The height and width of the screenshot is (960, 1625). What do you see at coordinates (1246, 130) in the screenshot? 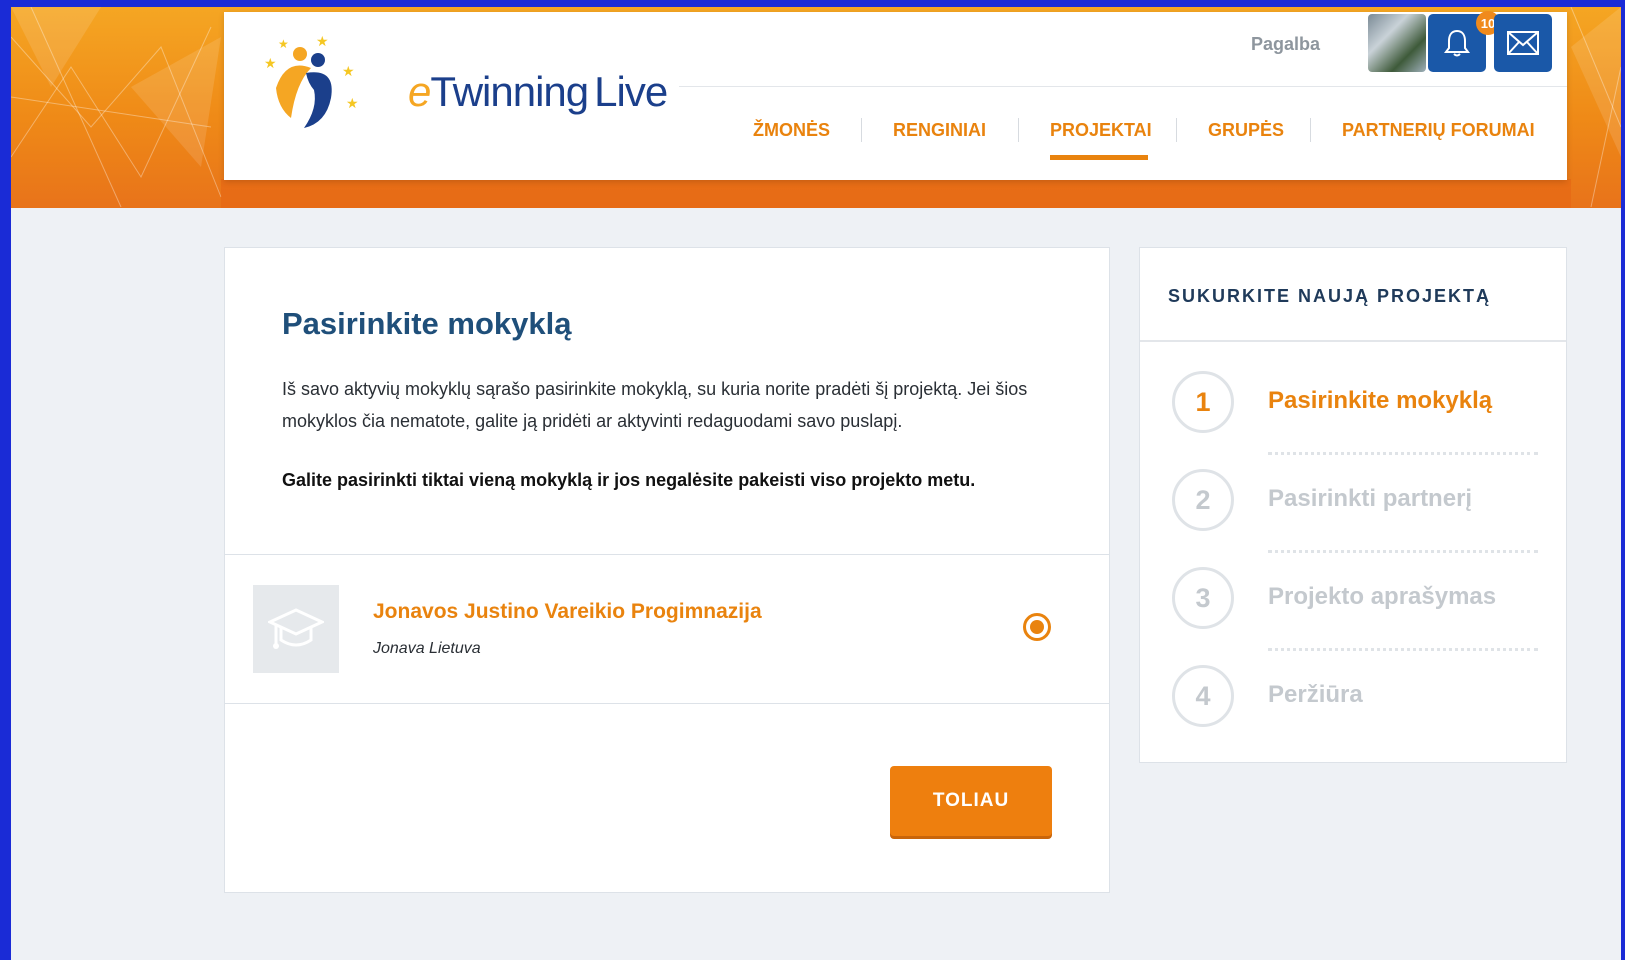
I see `nav-grupes: GRUPĖS` at bounding box center [1246, 130].